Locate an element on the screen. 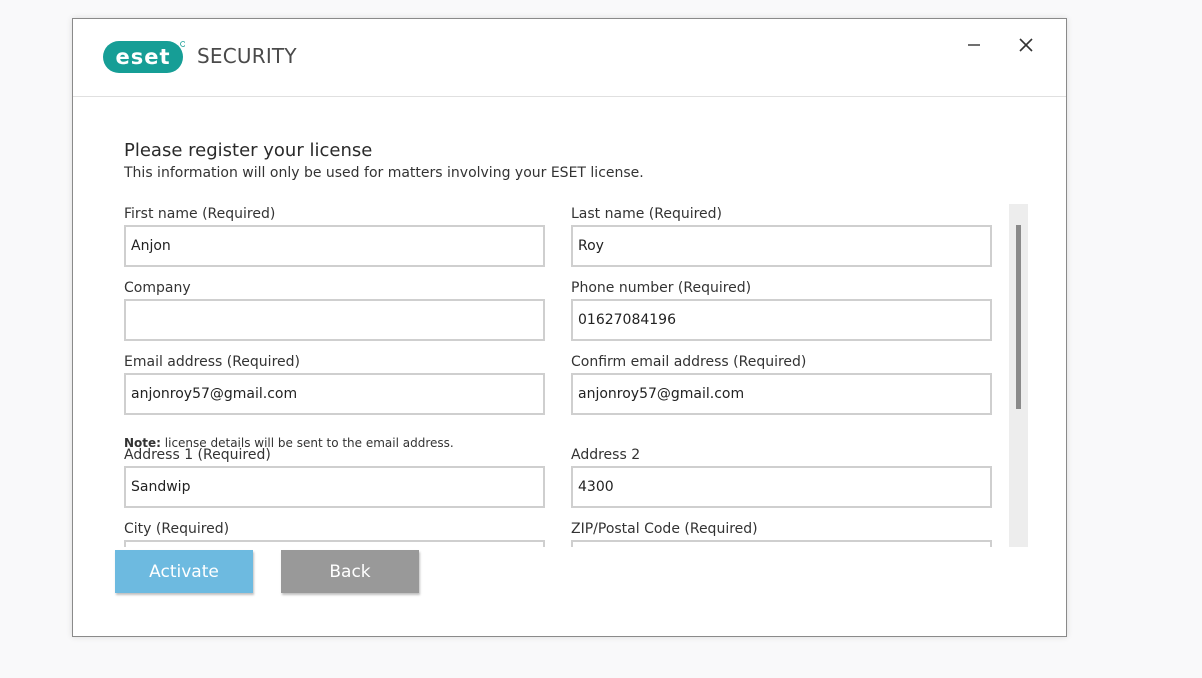 Image resolution: width=1202 pixels, height=678 pixels. address1-field is located at coordinates (334, 487).